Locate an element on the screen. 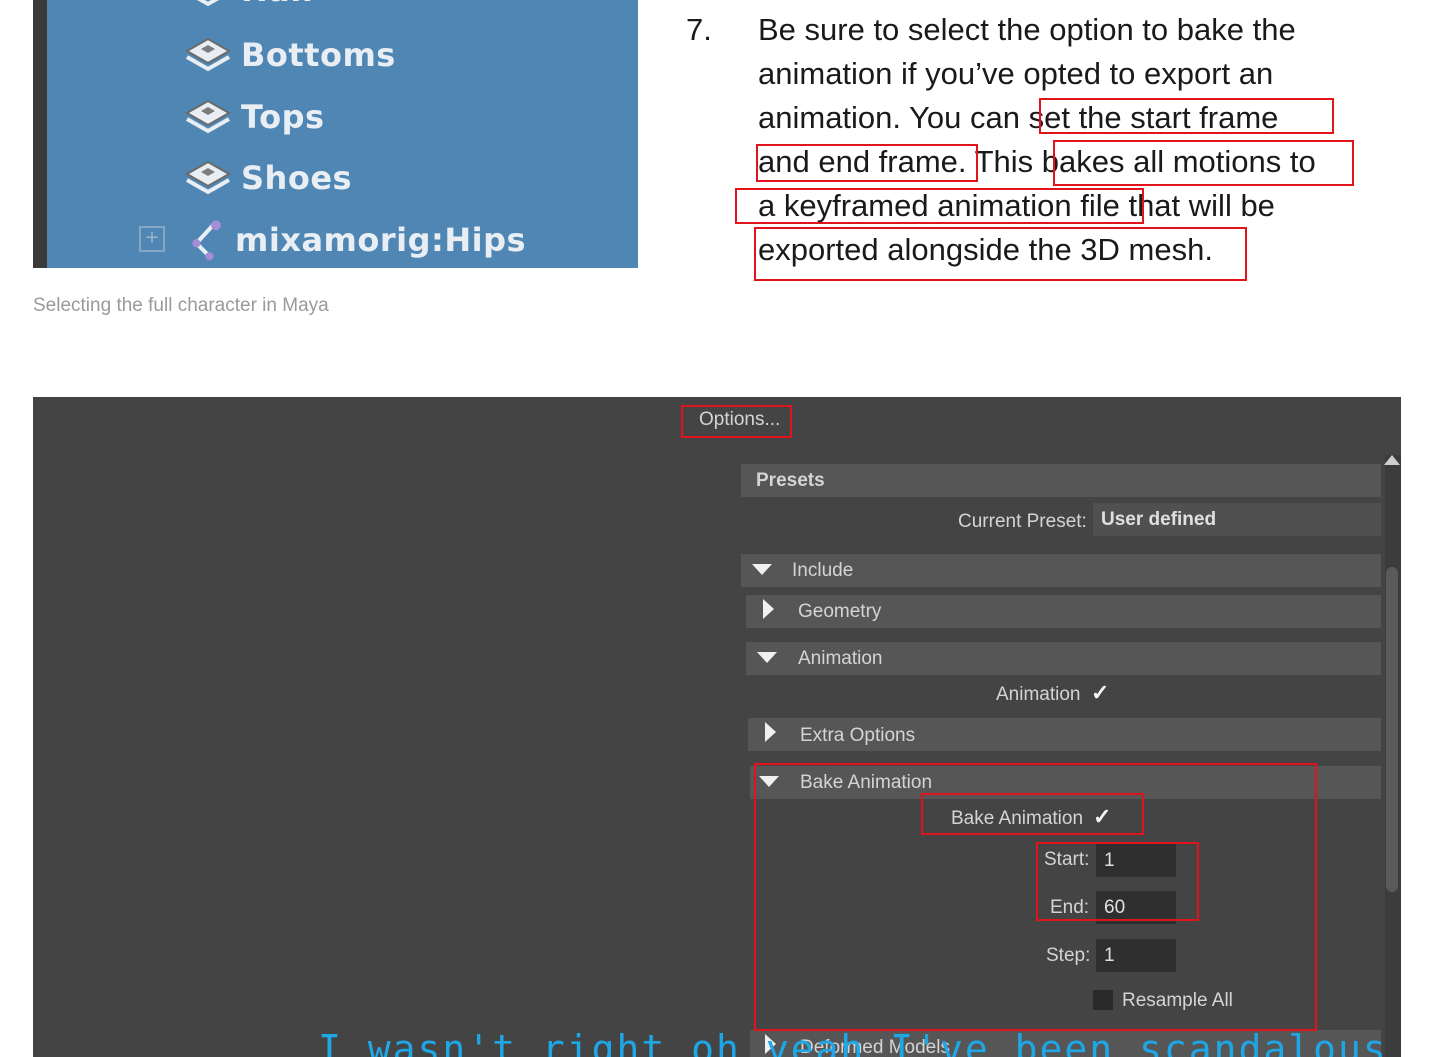 Image resolution: width=1440 pixels, height=1057 pixels. presets-header is located at coordinates (1061, 480).